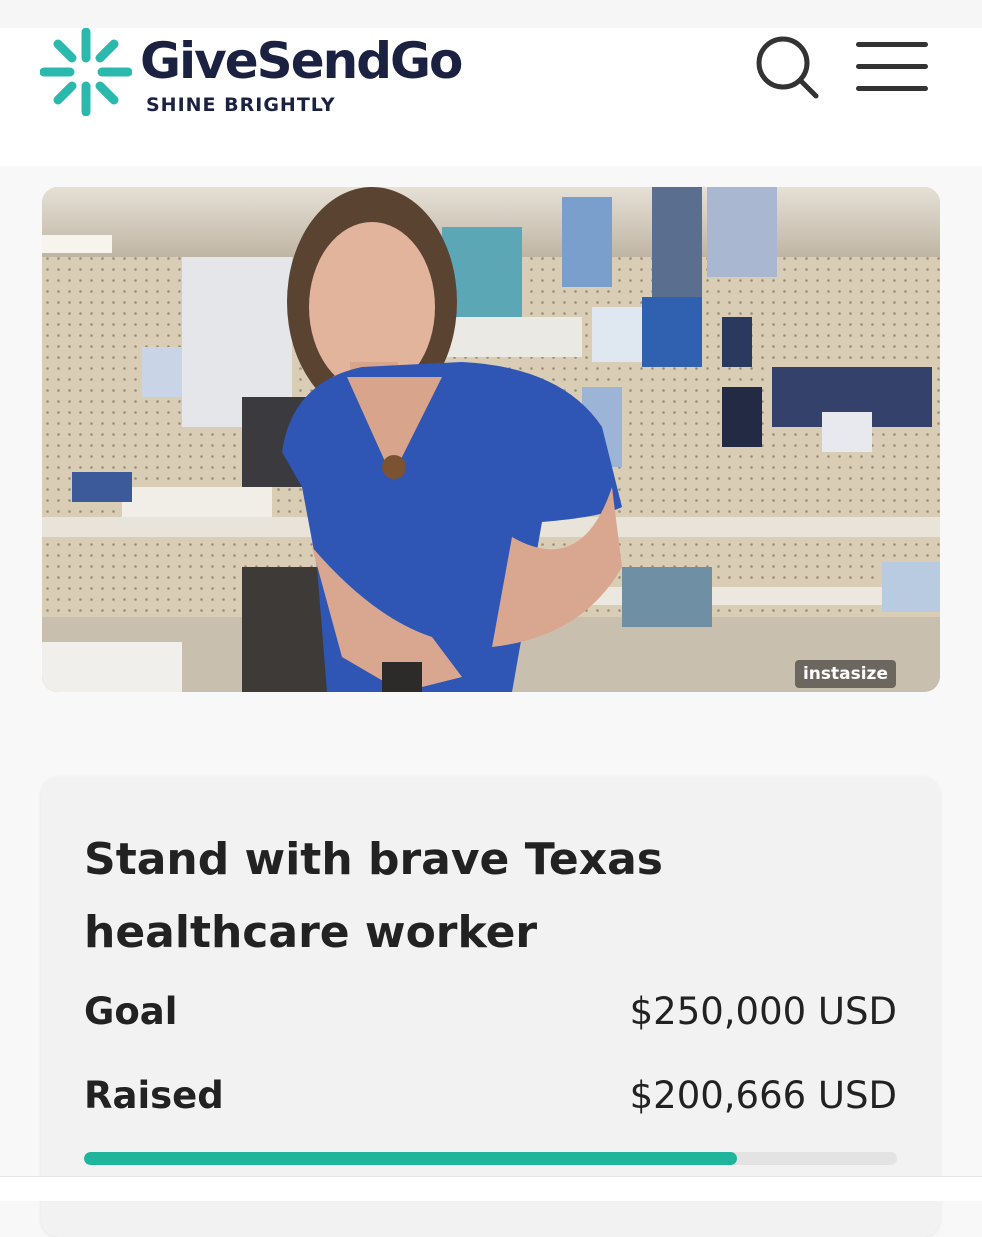 Image resolution: width=982 pixels, height=1237 pixels. I want to click on funding-progress-bar, so click(490, 1158).